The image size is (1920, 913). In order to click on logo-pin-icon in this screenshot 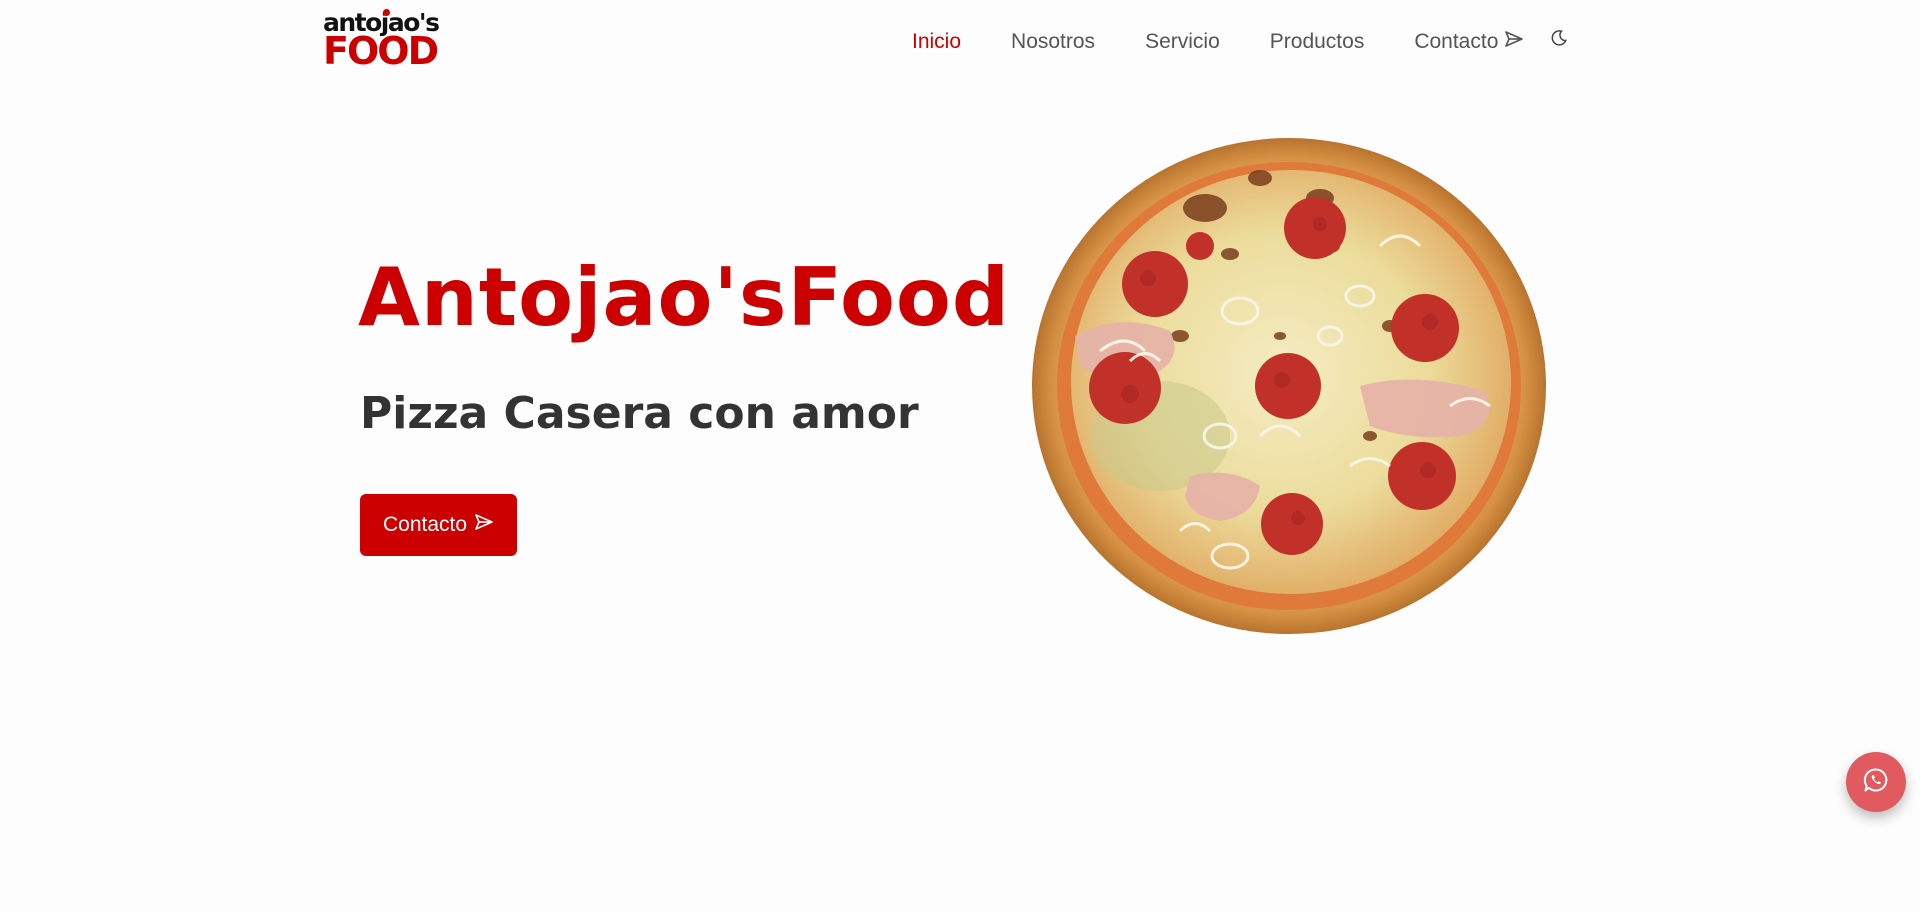, I will do `click(386, 12)`.